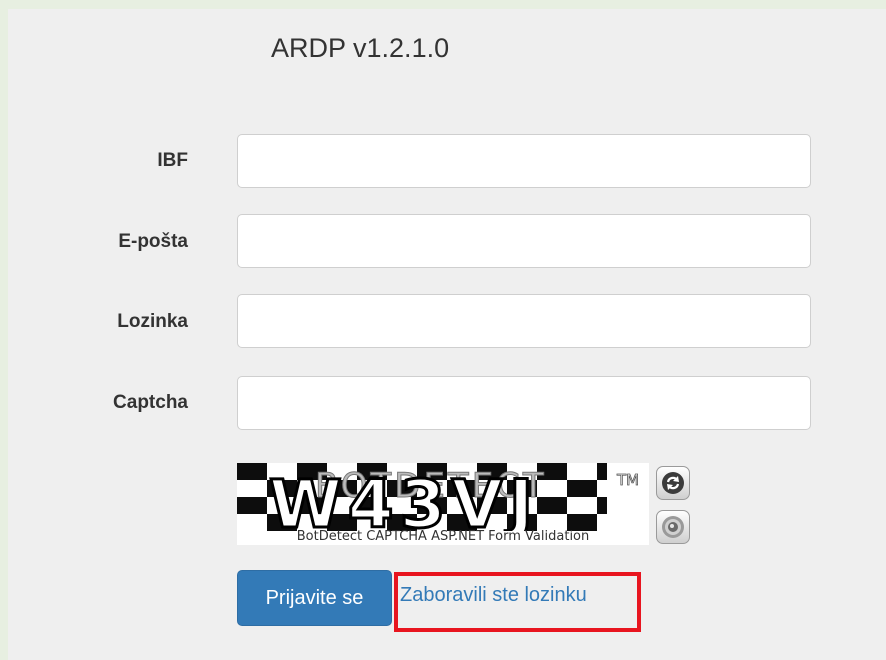 The width and height of the screenshot is (886, 660). What do you see at coordinates (152, 321) in the screenshot?
I see `password-label: Lozinka` at bounding box center [152, 321].